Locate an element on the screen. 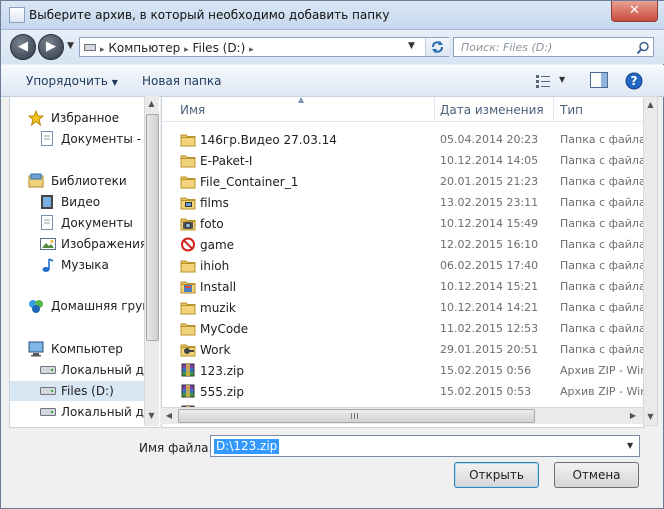 The image size is (664, 509). nav-item-files-d: Files (D:) is located at coordinates (77, 391).